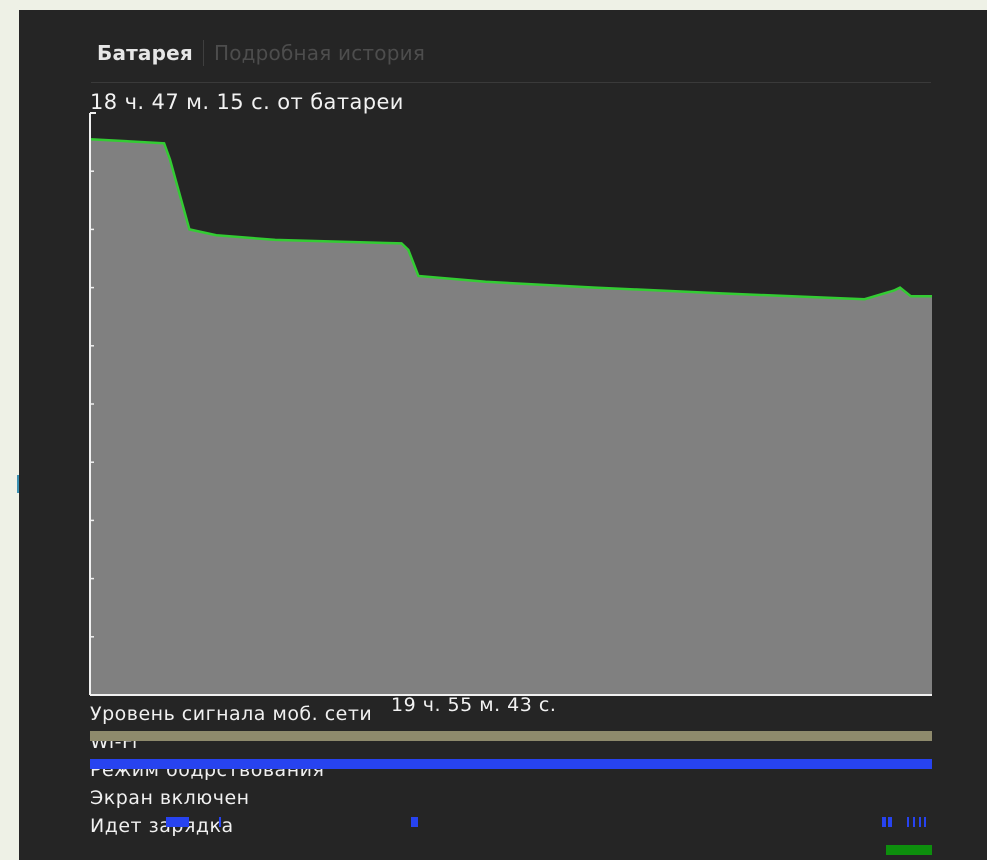 Image resolution: width=987 pixels, height=860 pixels. What do you see at coordinates (511, 736) in the screenshot?
I see `track-bar-signal` at bounding box center [511, 736].